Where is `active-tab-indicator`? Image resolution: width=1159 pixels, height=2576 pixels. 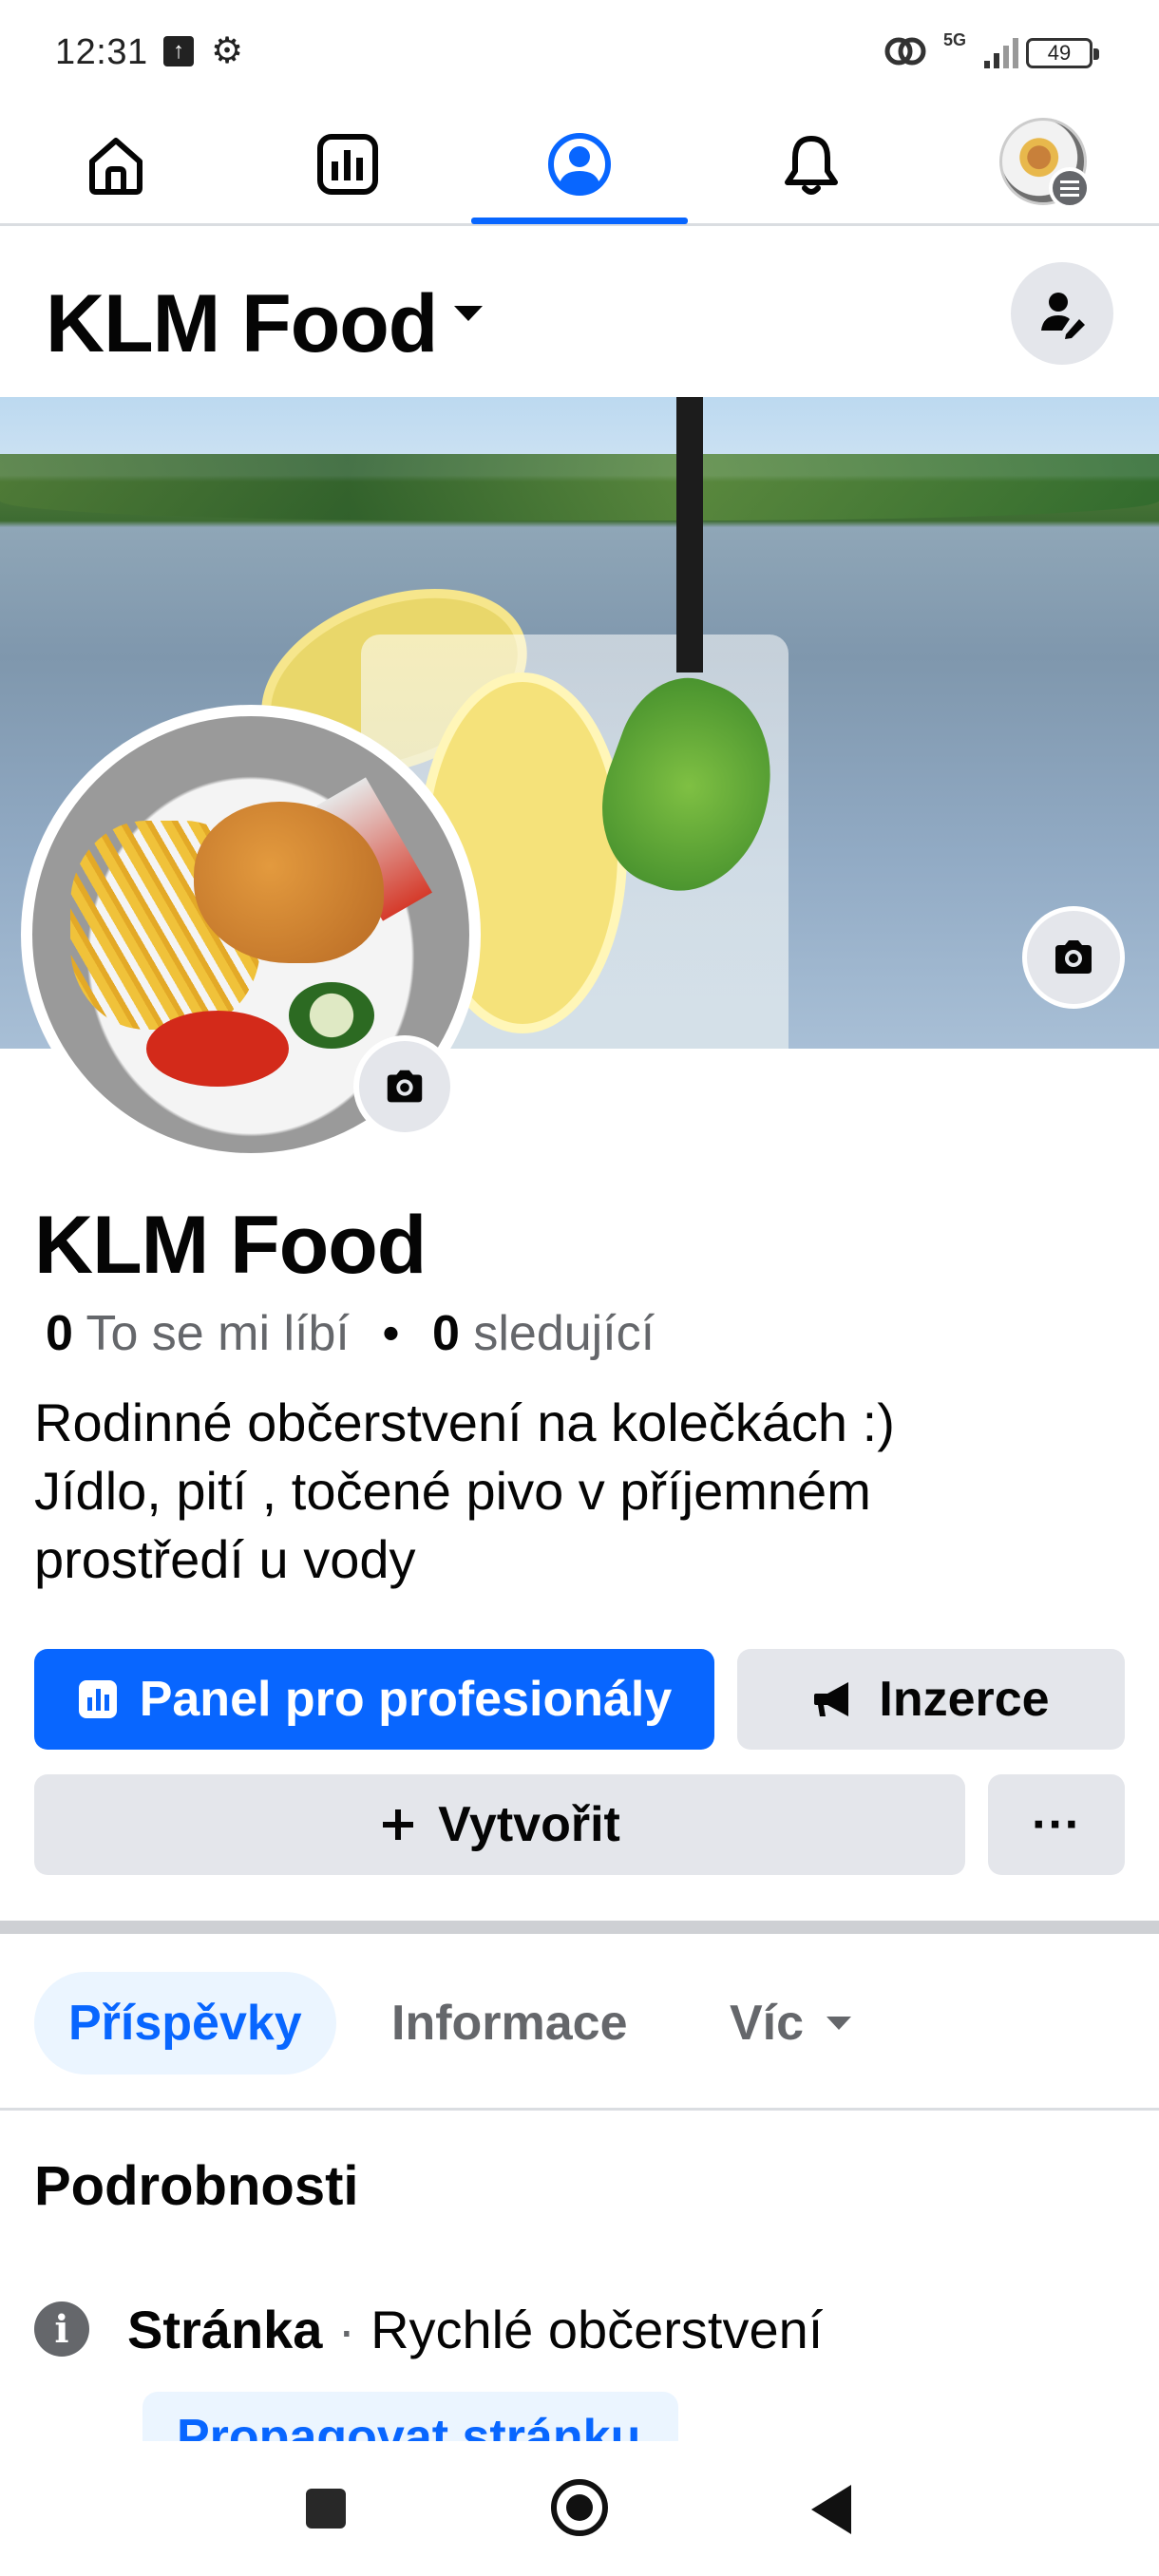
active-tab-indicator is located at coordinates (579, 221).